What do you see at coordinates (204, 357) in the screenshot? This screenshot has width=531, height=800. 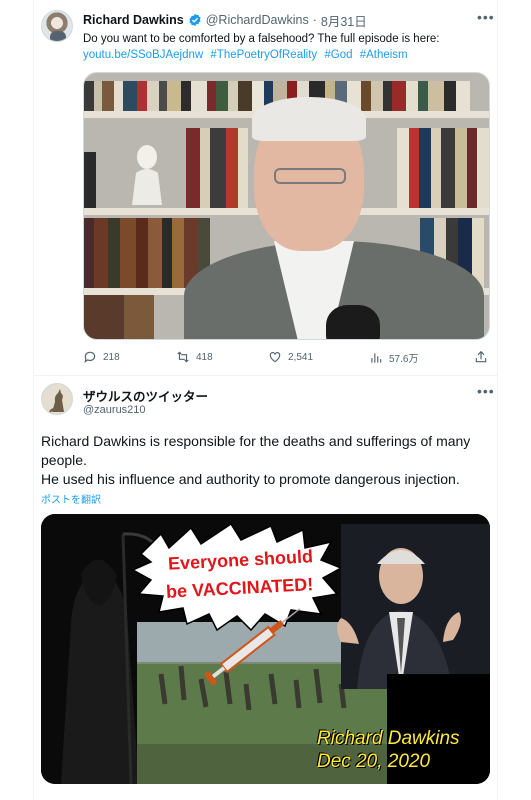 I see `repost-count: 418` at bounding box center [204, 357].